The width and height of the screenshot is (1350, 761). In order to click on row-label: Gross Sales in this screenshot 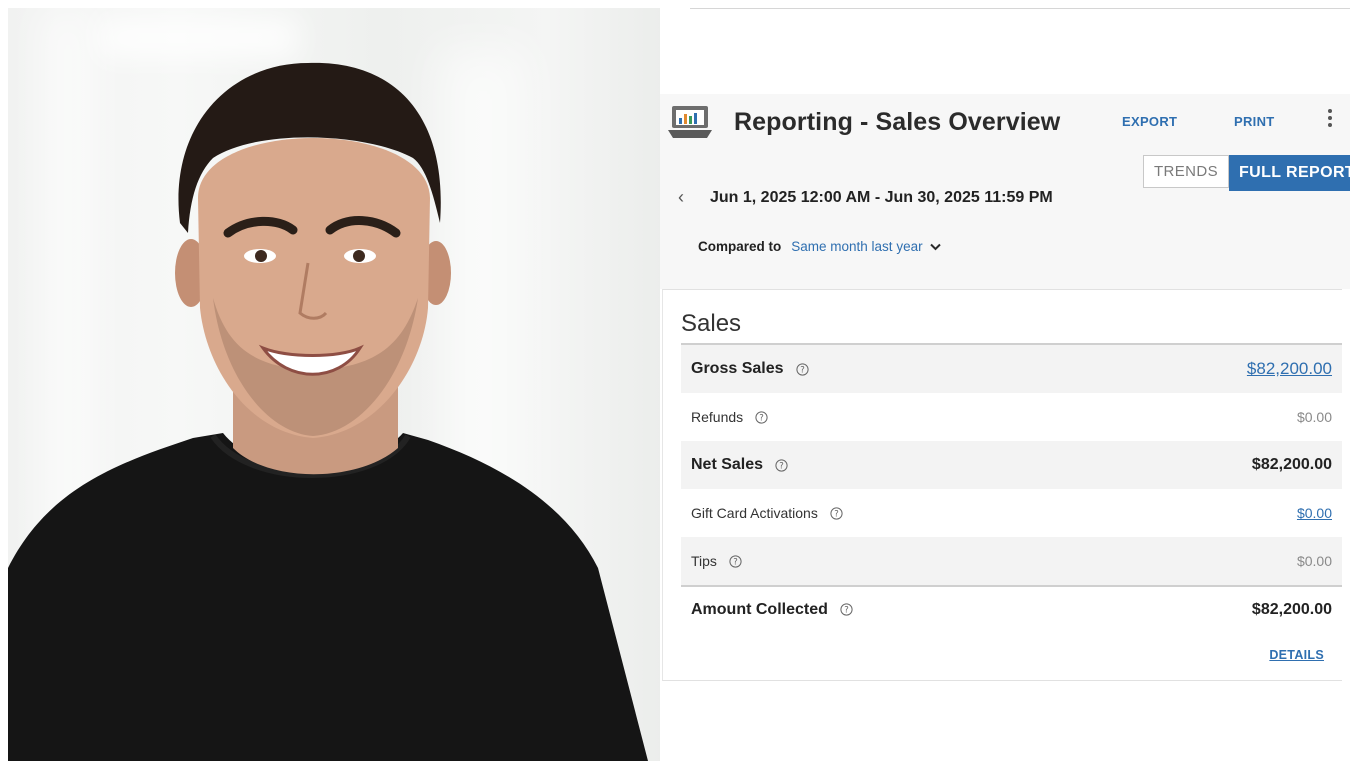, I will do `click(737, 368)`.